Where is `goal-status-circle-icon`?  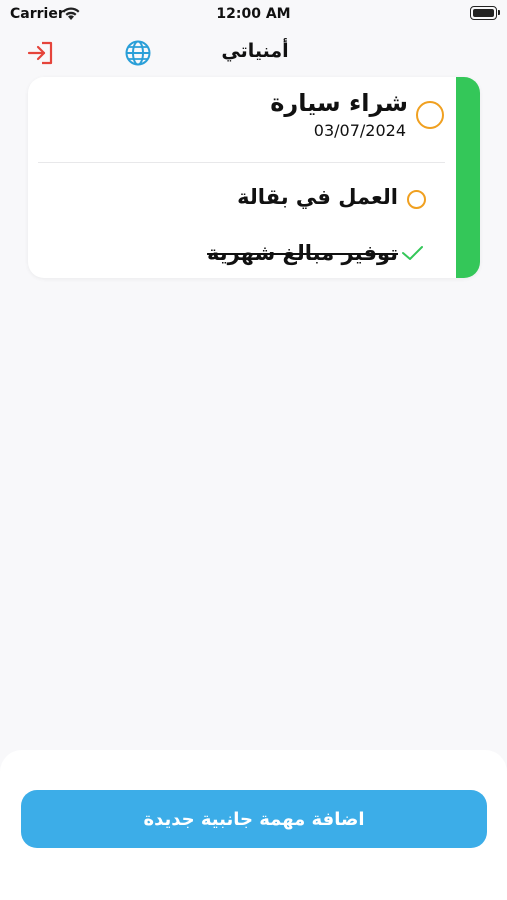
goal-status-circle-icon is located at coordinates (430, 115).